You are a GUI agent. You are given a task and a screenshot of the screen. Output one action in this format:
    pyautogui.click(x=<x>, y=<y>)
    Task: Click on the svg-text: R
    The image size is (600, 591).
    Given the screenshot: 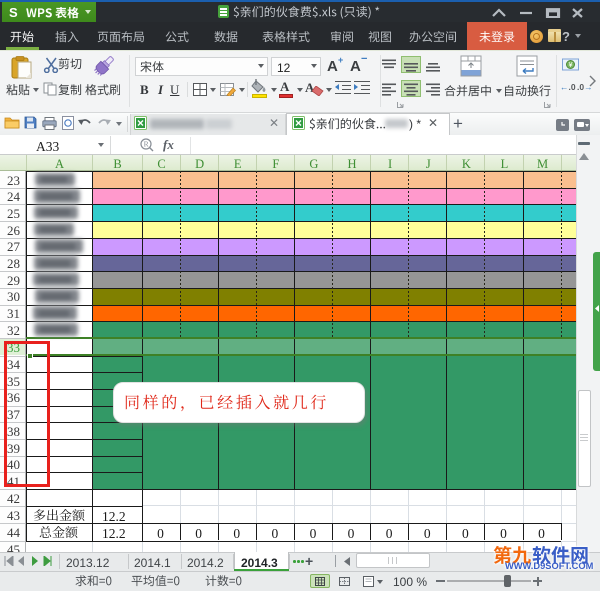 What is the action you would take?
    pyautogui.click(x=146, y=144)
    